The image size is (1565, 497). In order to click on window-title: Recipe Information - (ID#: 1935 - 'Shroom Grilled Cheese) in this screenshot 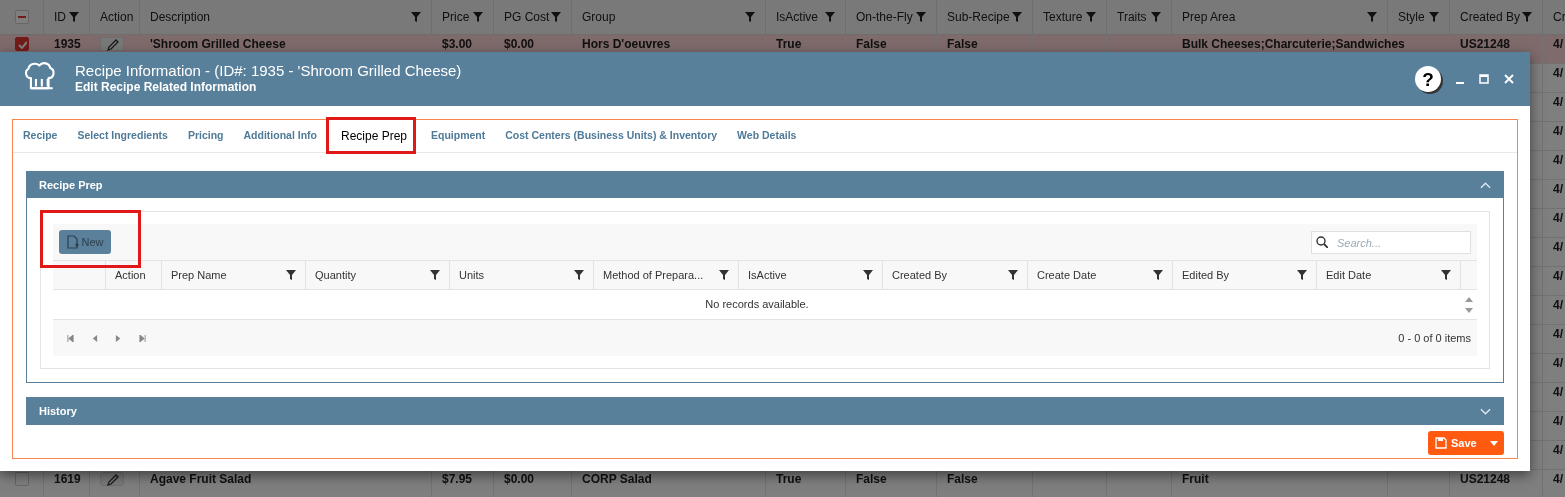, I will do `click(268, 70)`.